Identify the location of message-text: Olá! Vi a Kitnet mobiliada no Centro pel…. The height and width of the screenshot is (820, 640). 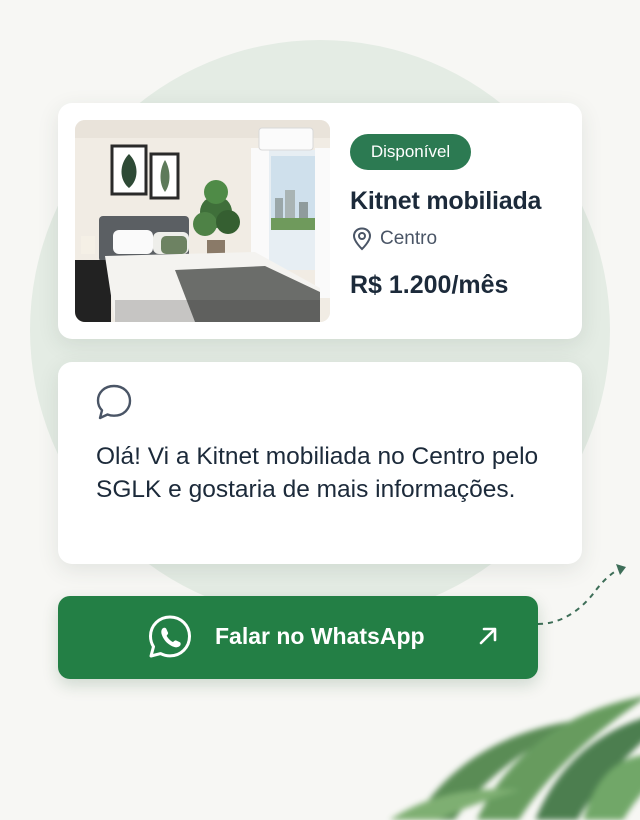
(317, 473).